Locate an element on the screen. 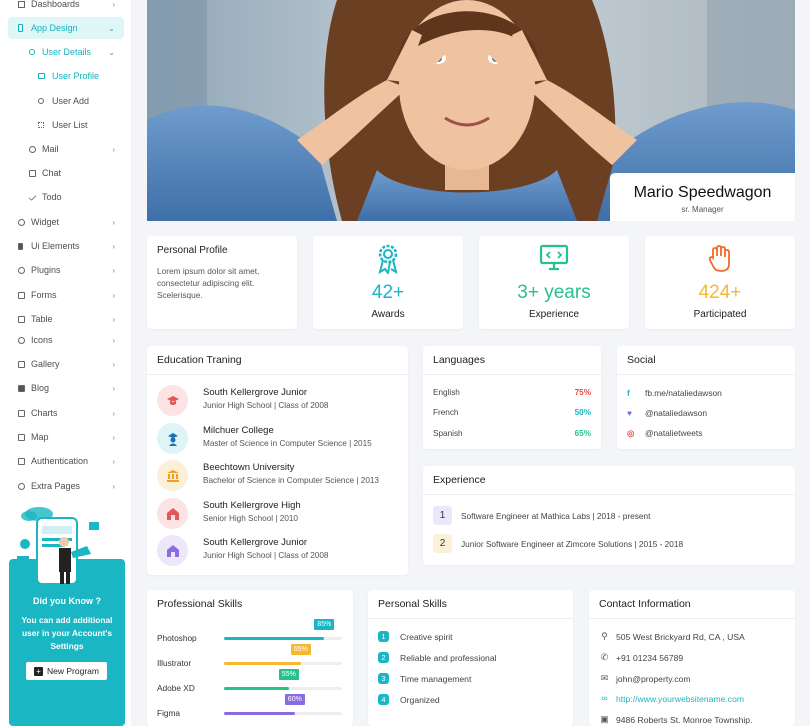  table-icon is located at coordinates (21, 319).